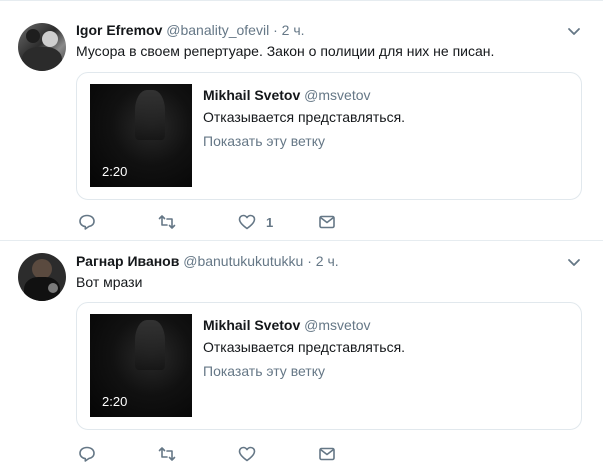 The height and width of the screenshot is (475, 603). I want to click on author-handle: @banutukukutukku, so click(243, 261).